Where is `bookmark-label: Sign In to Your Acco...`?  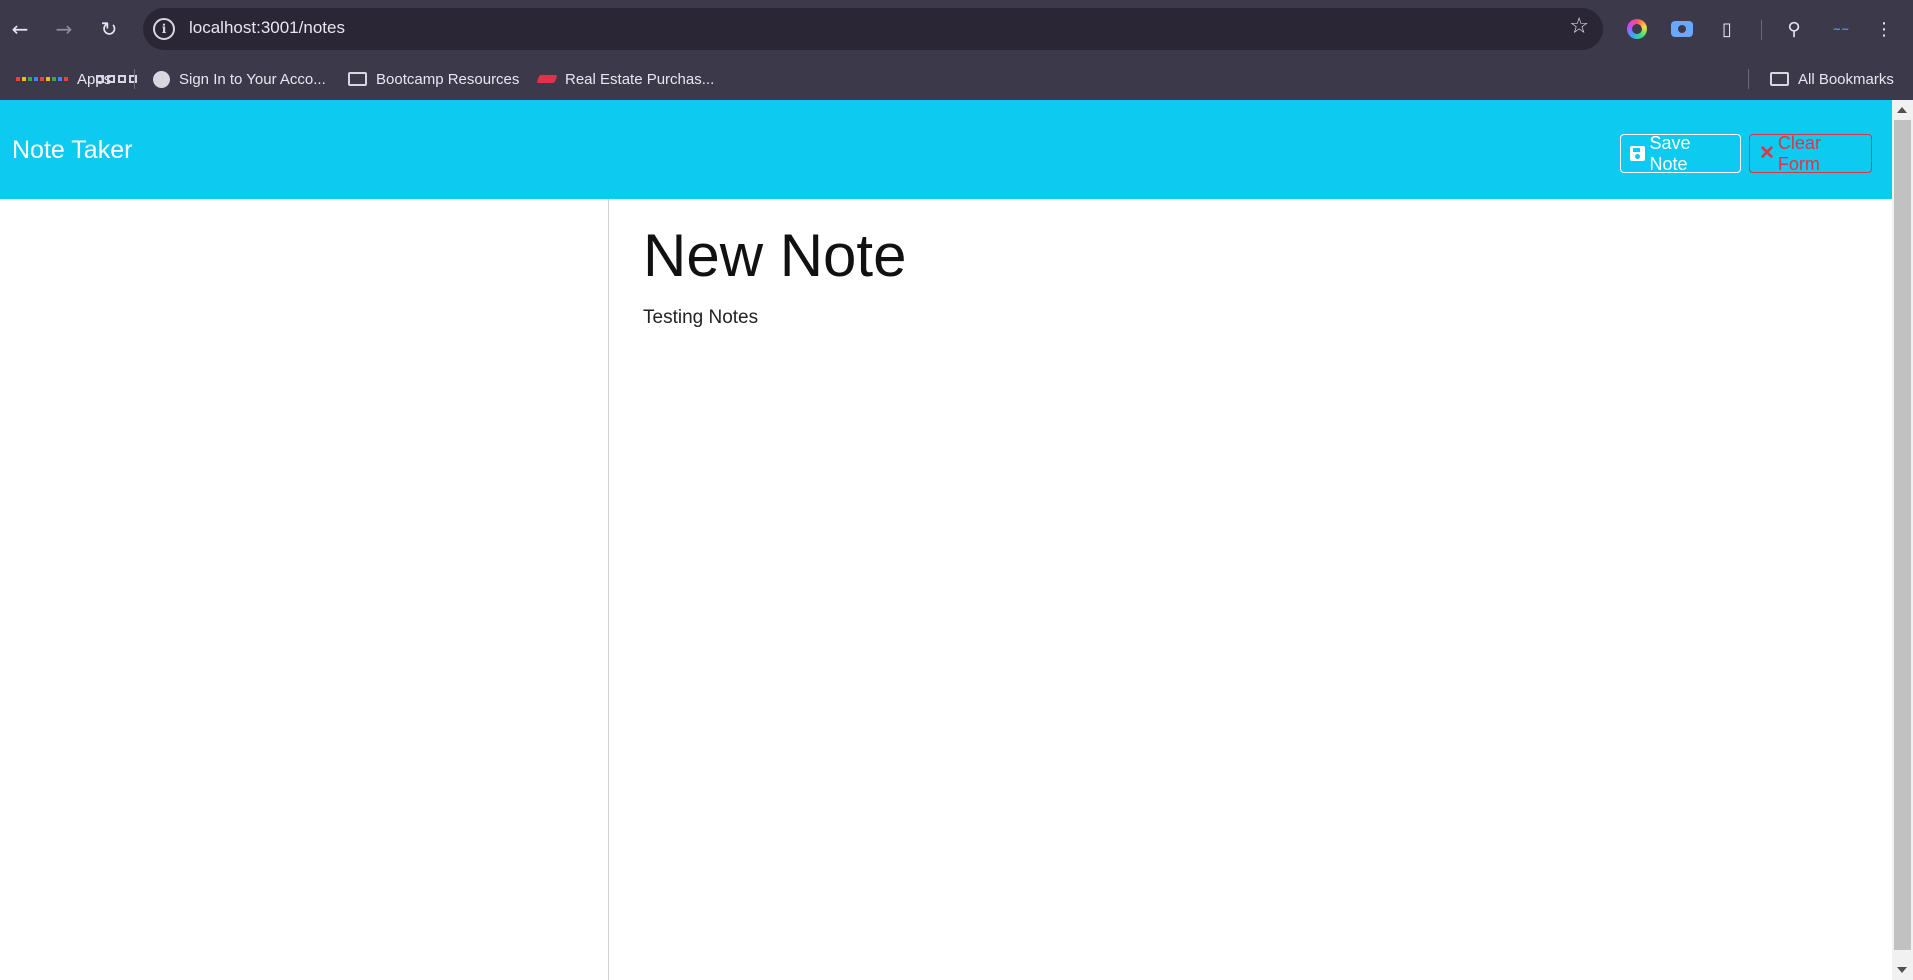 bookmark-label: Sign In to Your Acco... is located at coordinates (252, 79).